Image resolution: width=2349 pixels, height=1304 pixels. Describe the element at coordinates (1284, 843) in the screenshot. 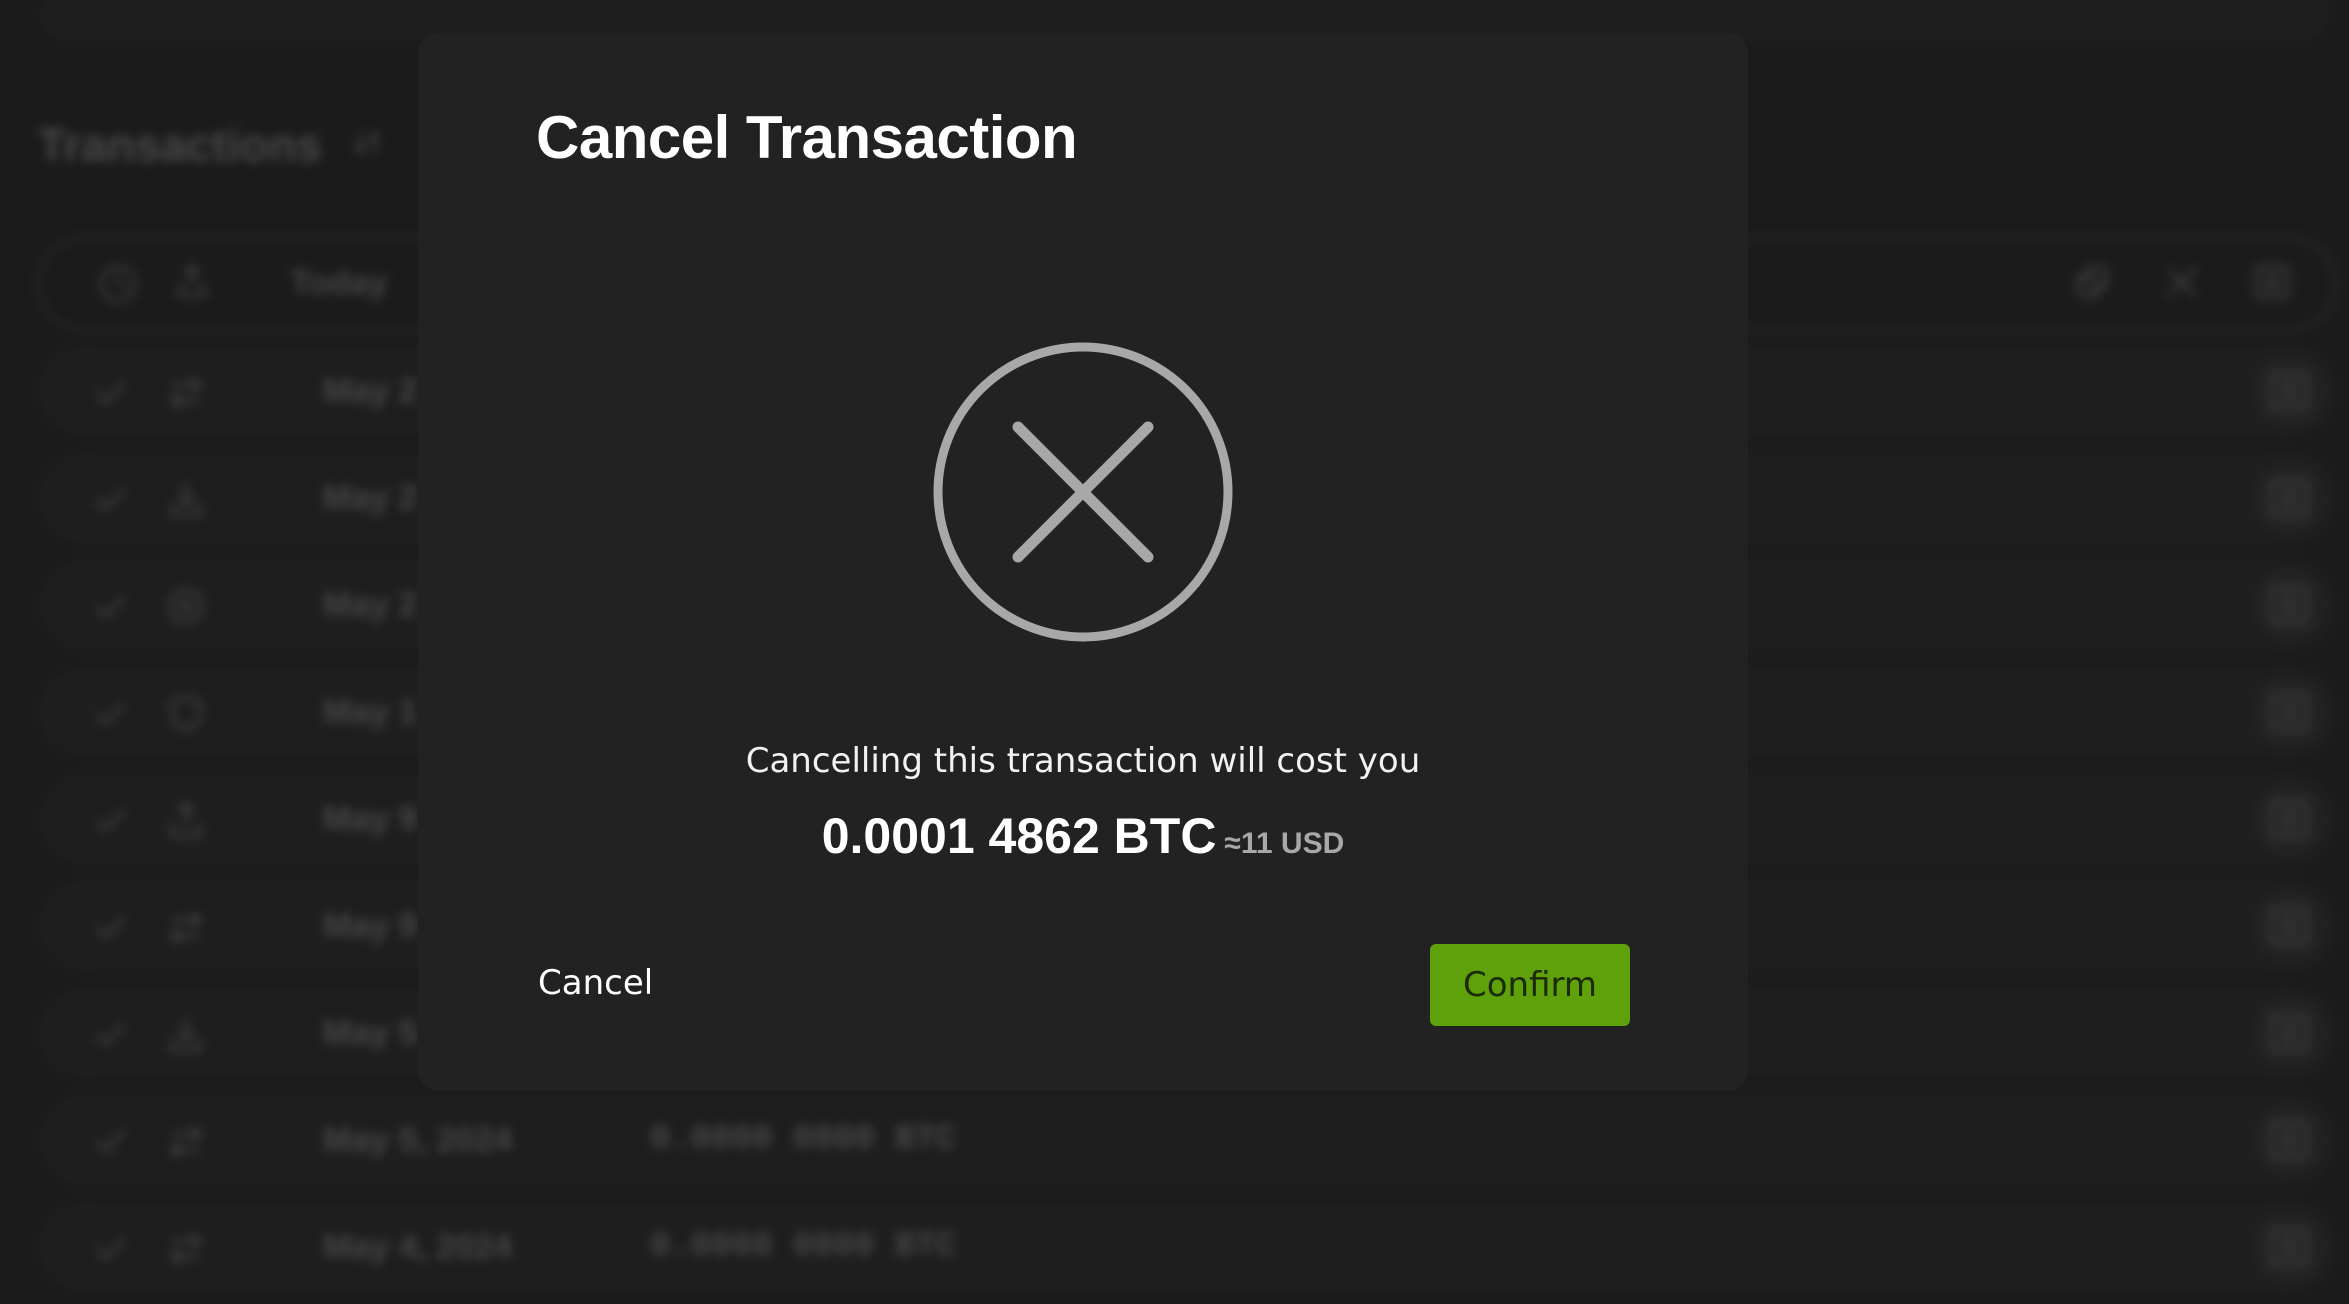

I see `usd-equivalent: ≈11 USD` at that location.